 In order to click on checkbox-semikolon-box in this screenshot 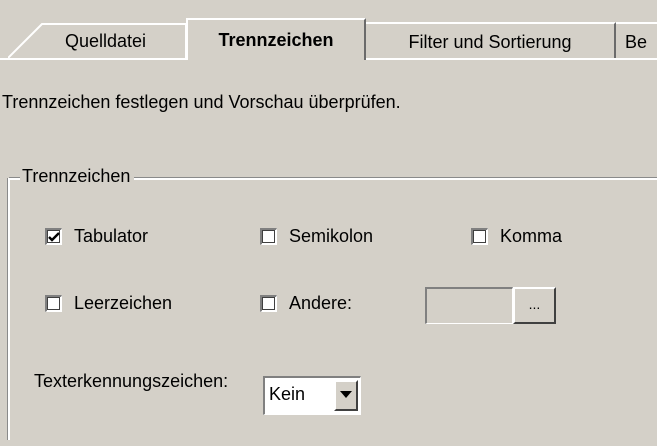, I will do `click(268, 236)`.